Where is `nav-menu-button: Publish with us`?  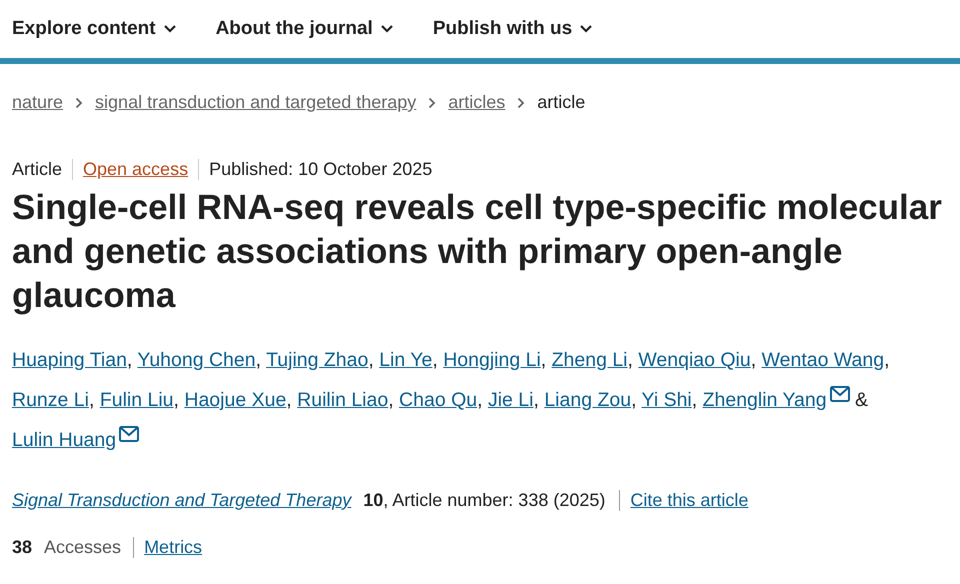
nav-menu-button: Publish with us is located at coordinates (512, 29).